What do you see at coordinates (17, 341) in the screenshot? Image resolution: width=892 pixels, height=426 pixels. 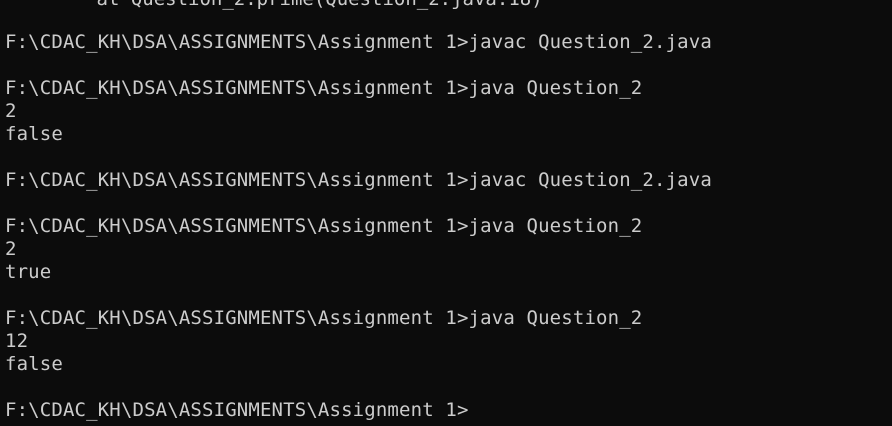 I see `terminal-line: 12` at bounding box center [17, 341].